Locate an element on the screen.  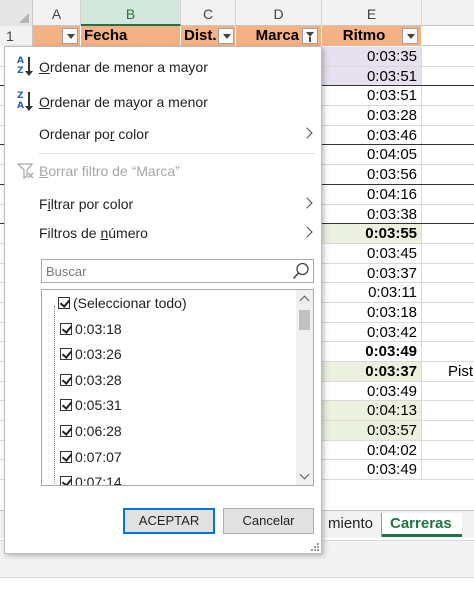
filter-button-dist is located at coordinates (226, 36).